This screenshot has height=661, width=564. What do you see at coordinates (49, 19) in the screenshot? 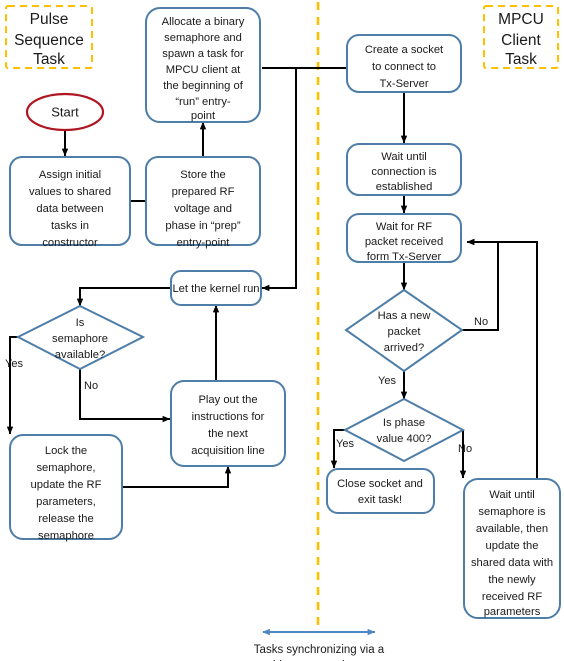
I see `lane-label-line: Pulse` at bounding box center [49, 19].